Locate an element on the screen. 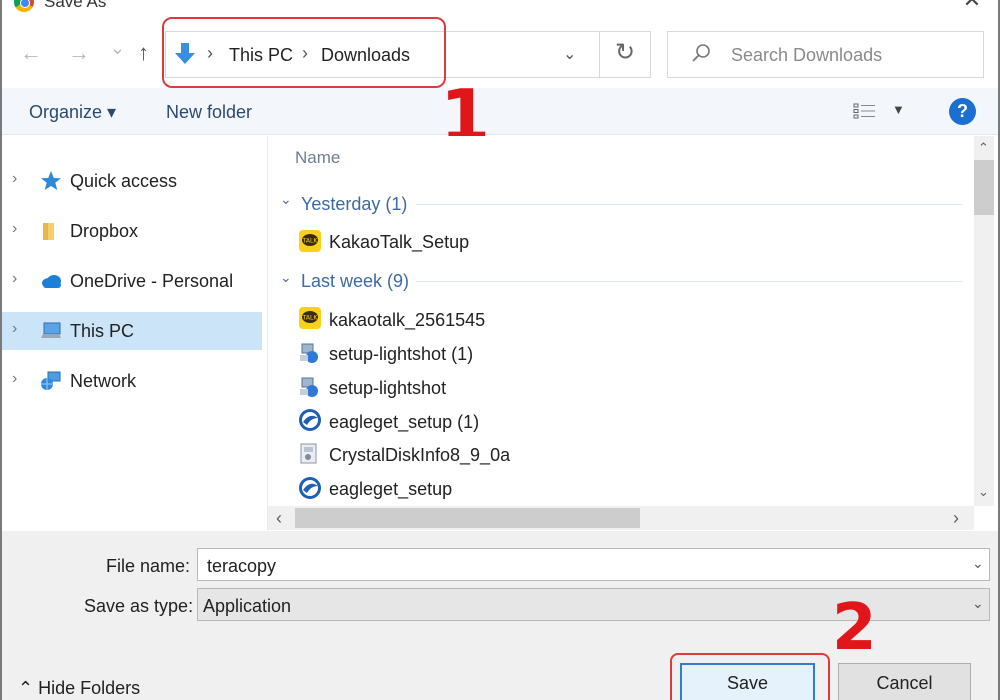  save-as-type-value: Application is located at coordinates (247, 606).